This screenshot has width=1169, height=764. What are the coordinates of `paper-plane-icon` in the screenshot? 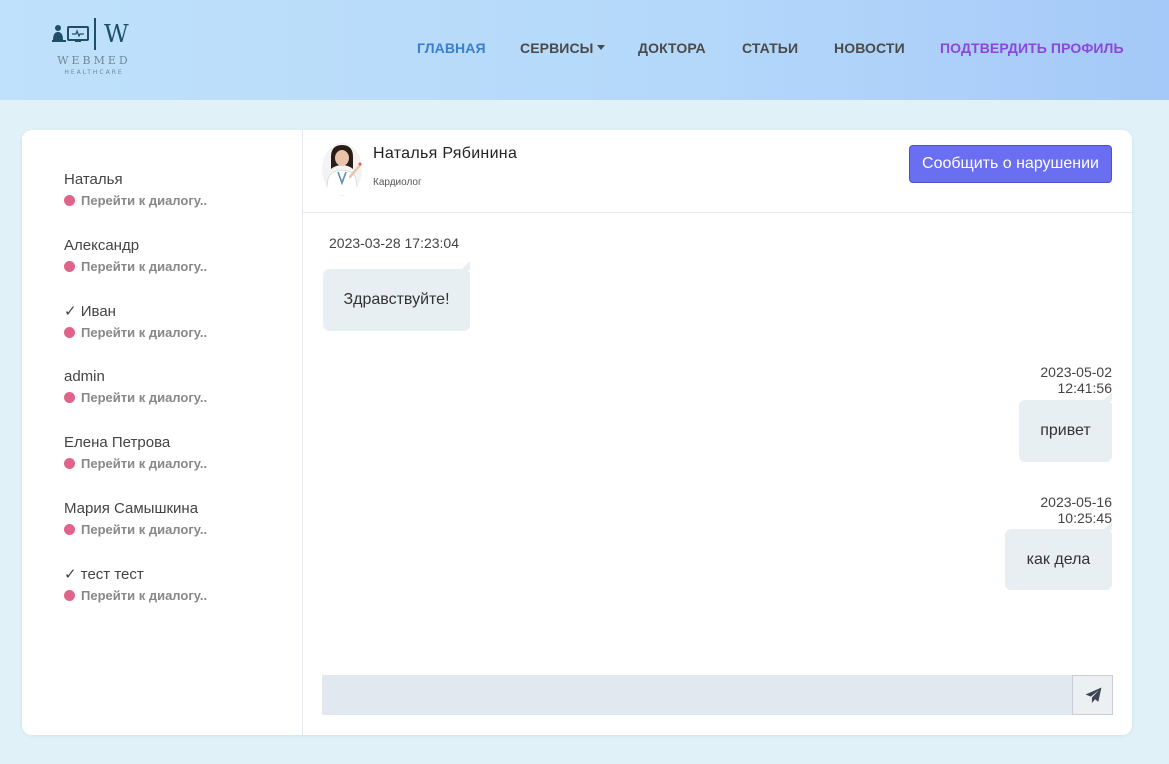 It's located at (1093, 695).